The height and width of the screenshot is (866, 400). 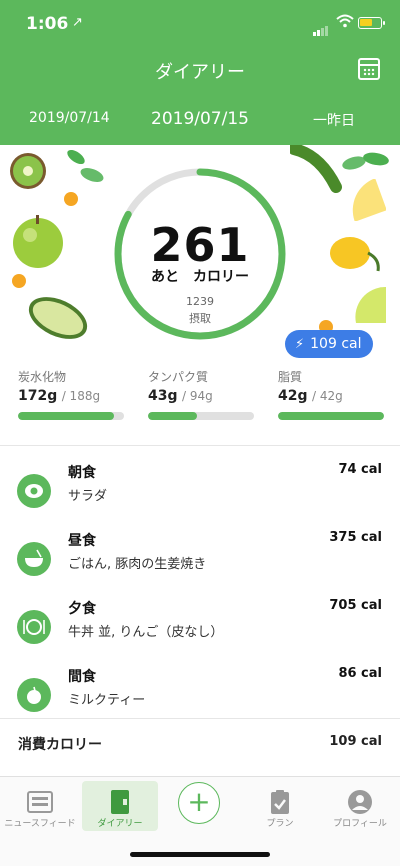 I want to click on home-indicator, so click(x=200, y=854).